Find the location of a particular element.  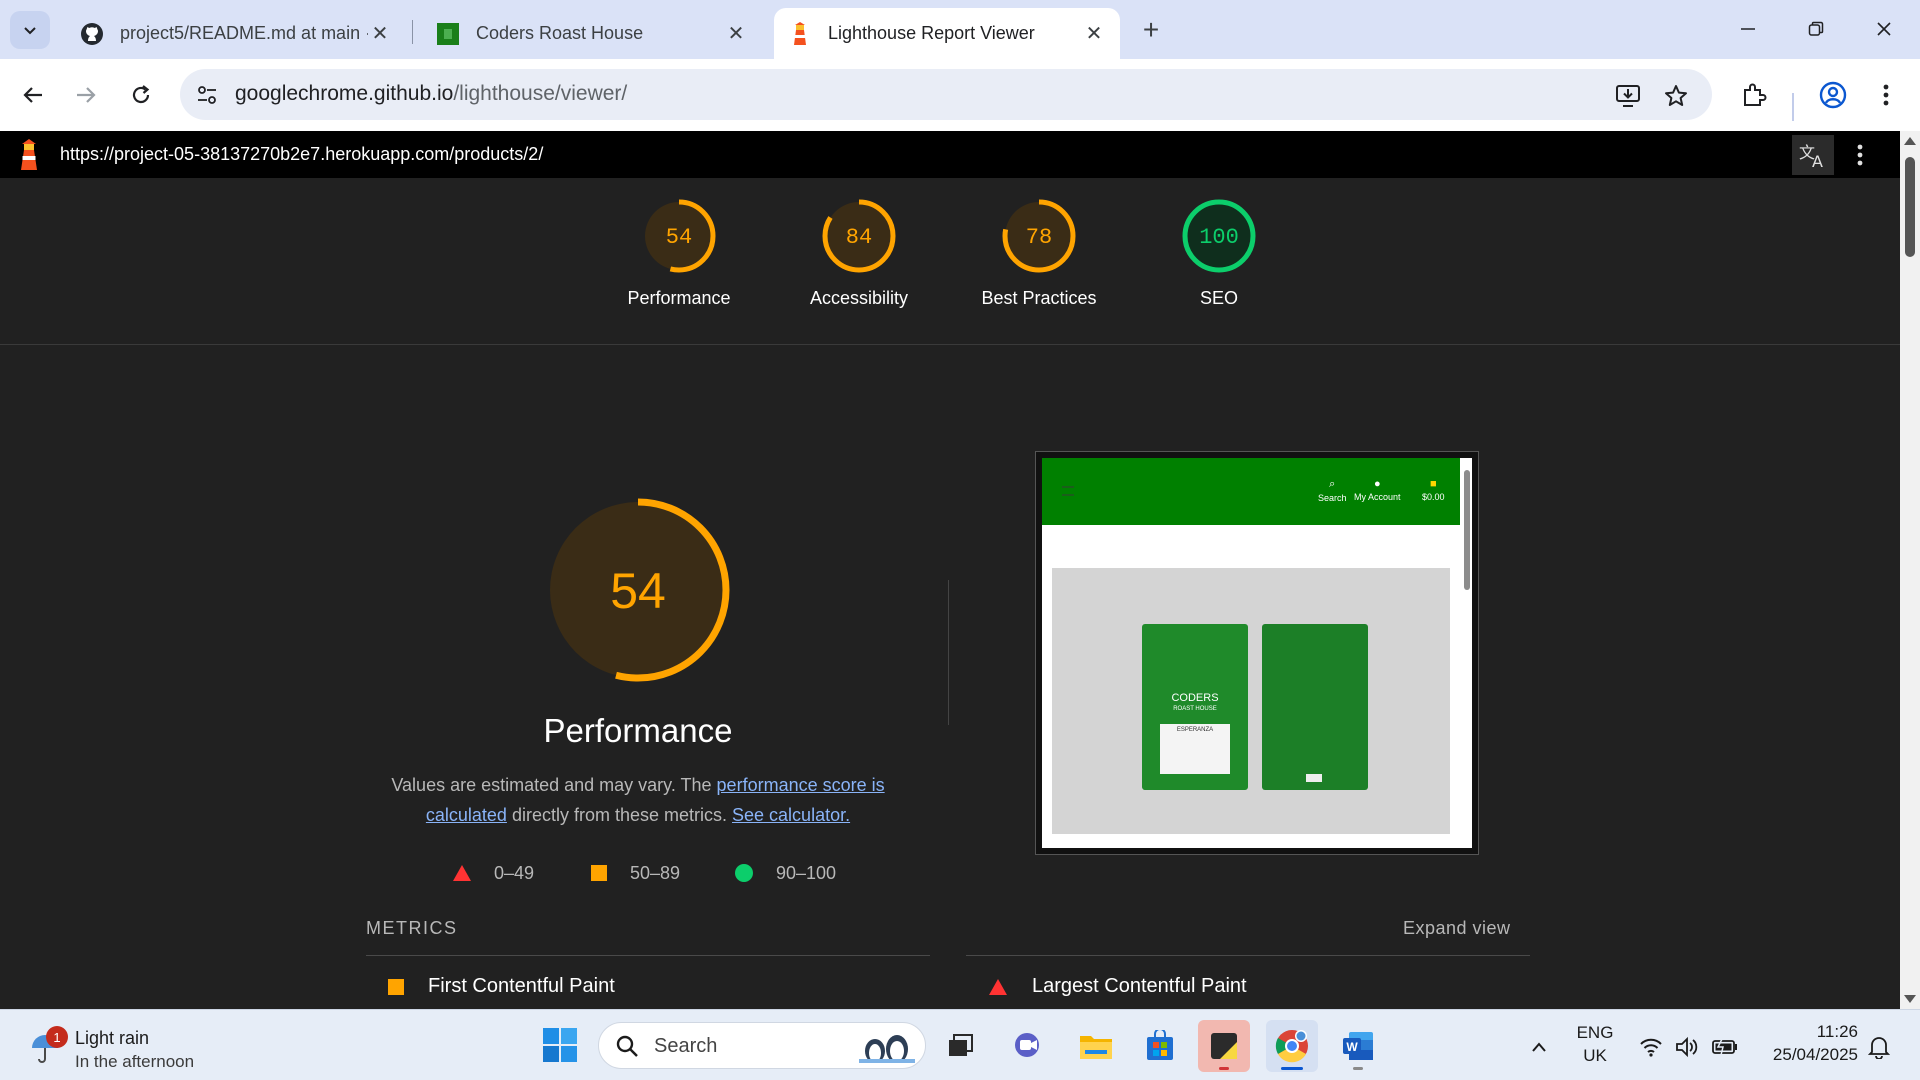

chrome-menu-button is located at coordinates (1886, 95).